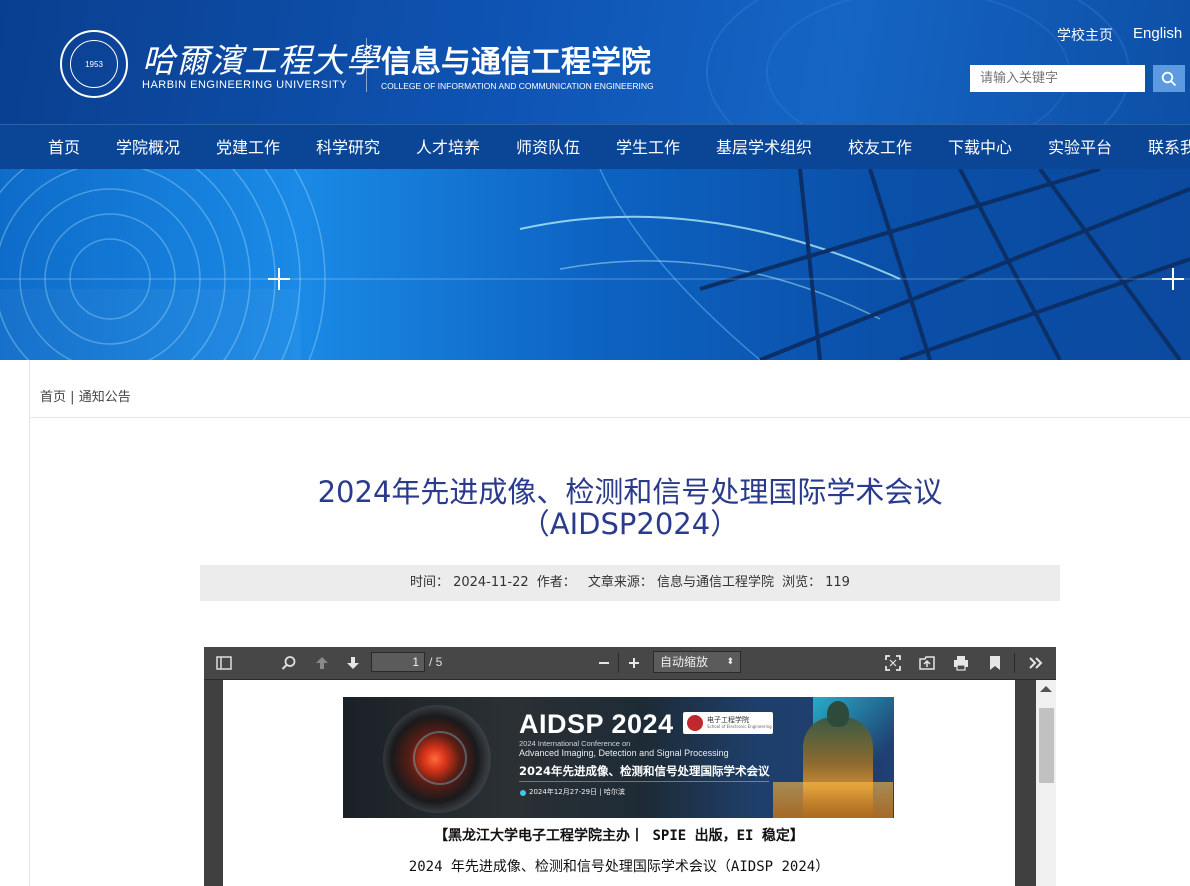  What do you see at coordinates (348, 147) in the screenshot?
I see `nav-item-research: 科学研究` at bounding box center [348, 147].